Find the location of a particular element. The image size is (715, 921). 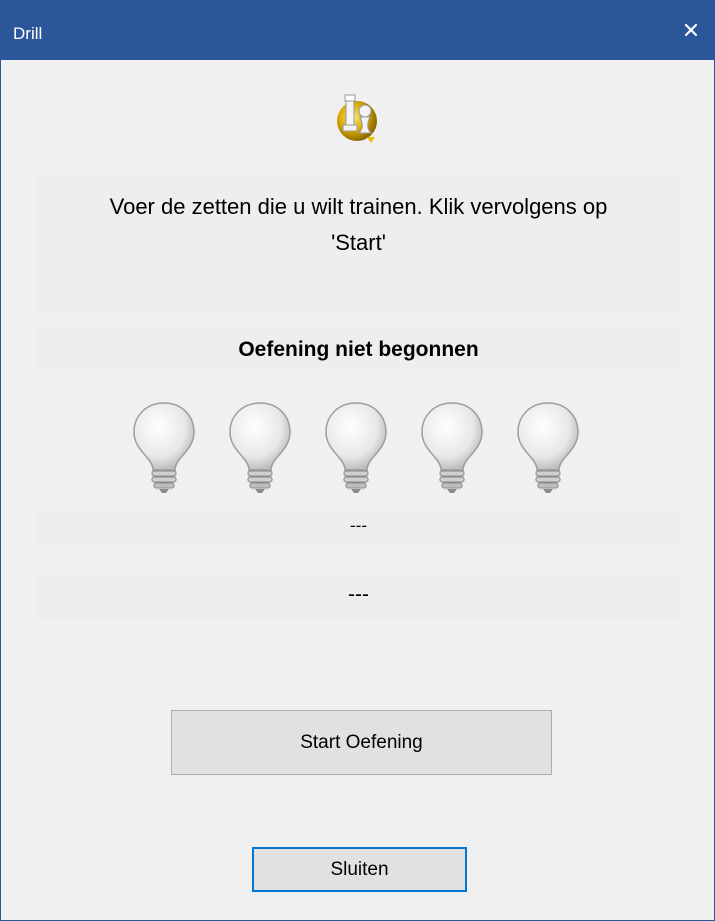

window-title: Drill is located at coordinates (28, 33).